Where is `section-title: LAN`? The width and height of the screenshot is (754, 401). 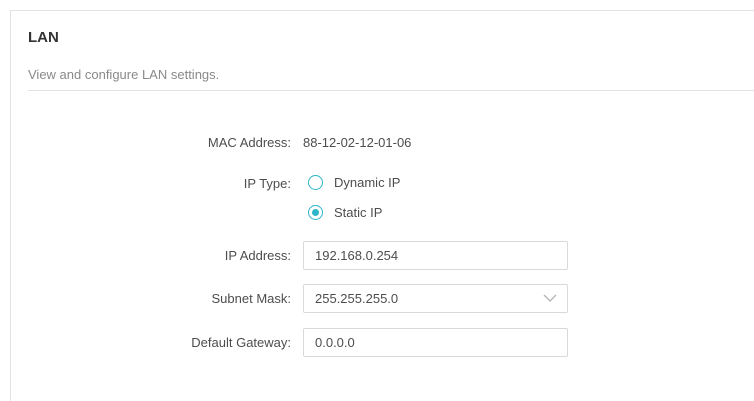
section-title: LAN is located at coordinates (43, 37).